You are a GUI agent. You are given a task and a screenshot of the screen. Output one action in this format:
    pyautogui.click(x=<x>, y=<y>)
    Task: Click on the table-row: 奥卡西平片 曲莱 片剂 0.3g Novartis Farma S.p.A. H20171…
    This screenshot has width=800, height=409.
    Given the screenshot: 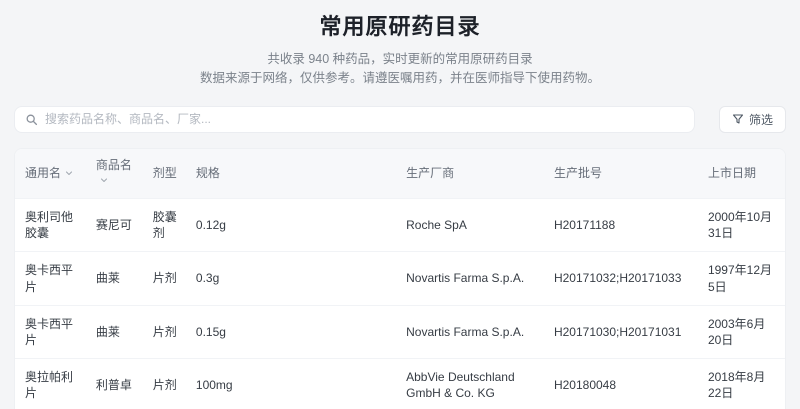 What is the action you would take?
    pyautogui.click(x=400, y=278)
    